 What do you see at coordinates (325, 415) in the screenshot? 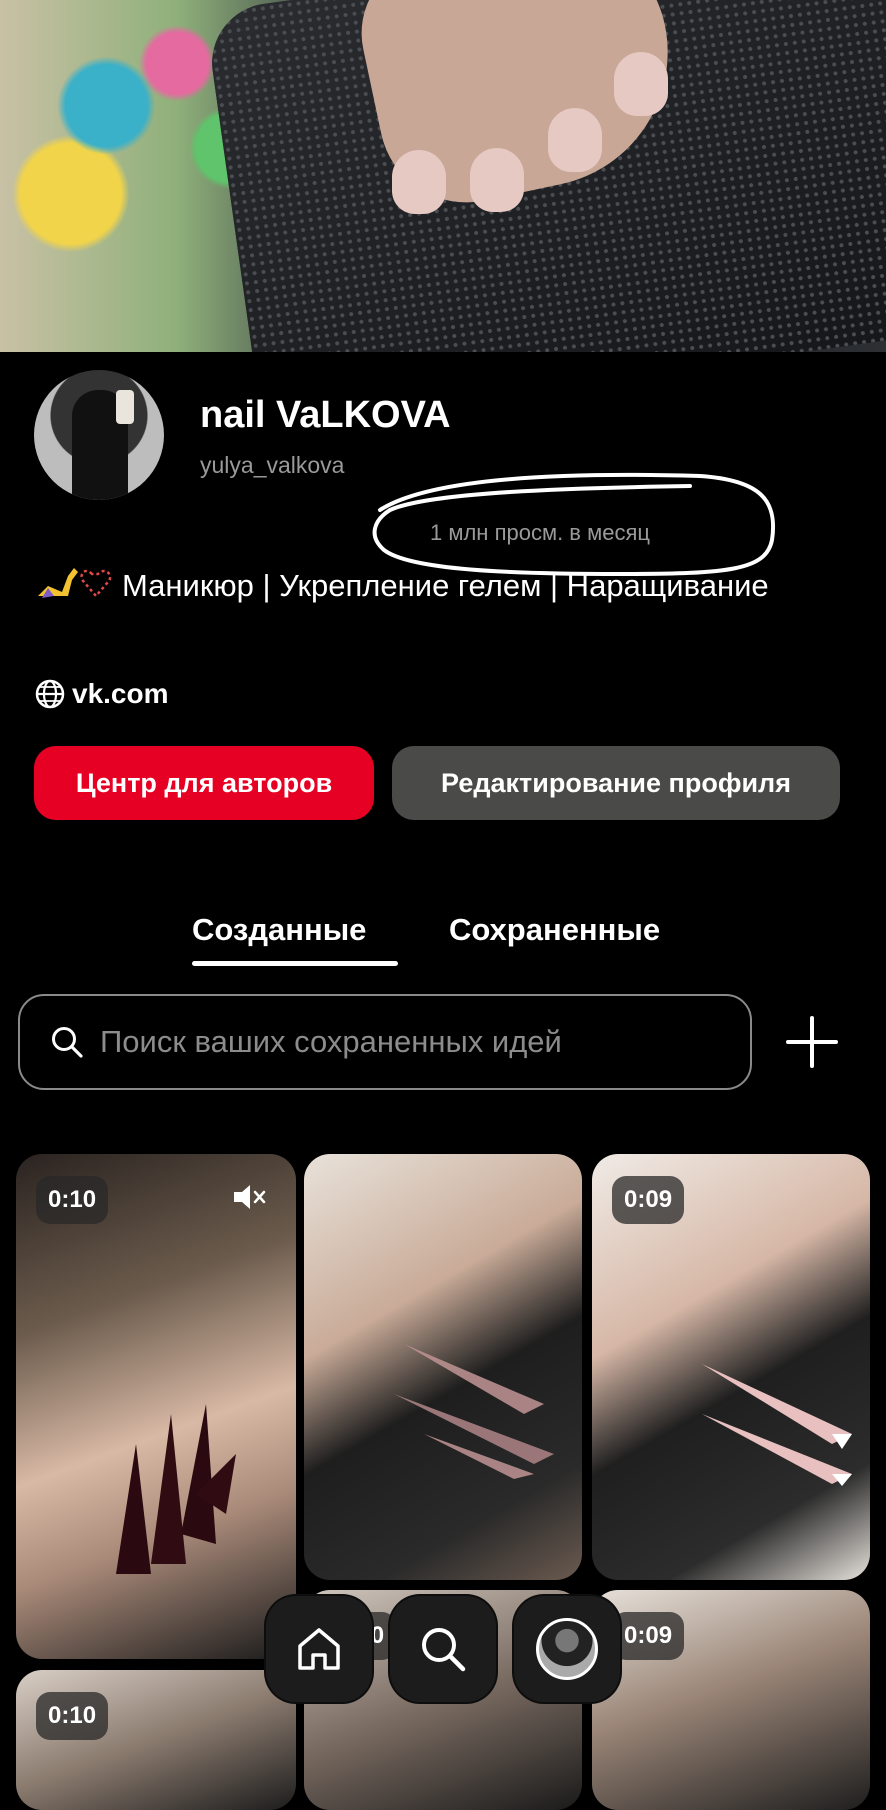
I see `display-name: nail VaLKOVA` at bounding box center [325, 415].